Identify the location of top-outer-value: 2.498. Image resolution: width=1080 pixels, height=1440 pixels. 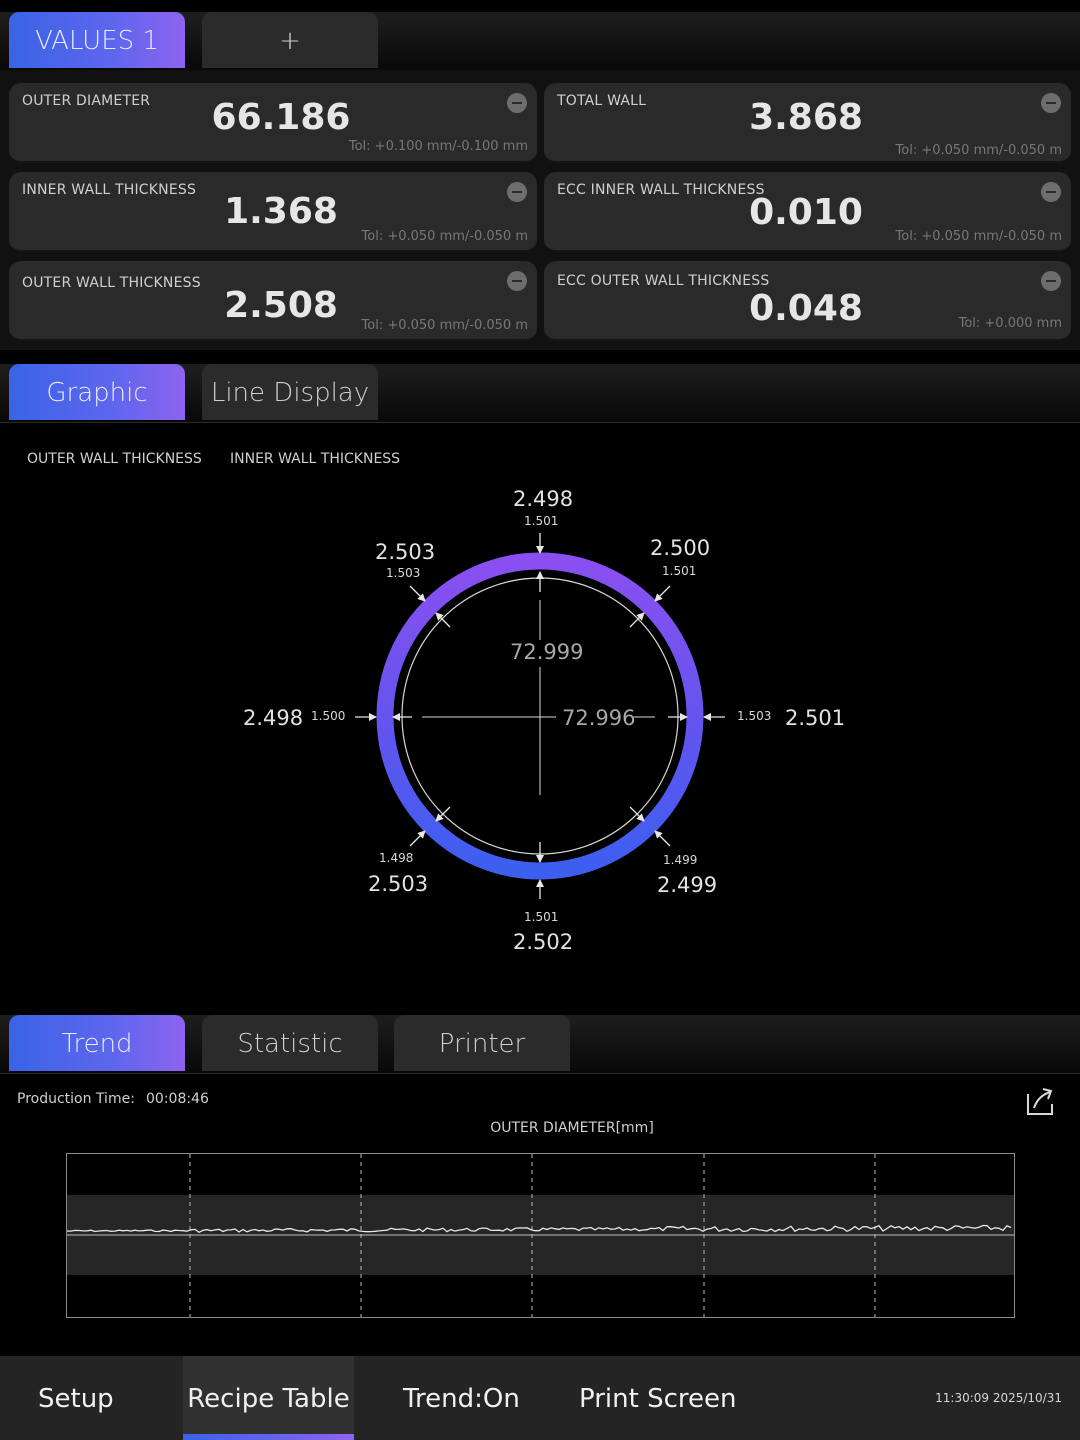
(543, 499).